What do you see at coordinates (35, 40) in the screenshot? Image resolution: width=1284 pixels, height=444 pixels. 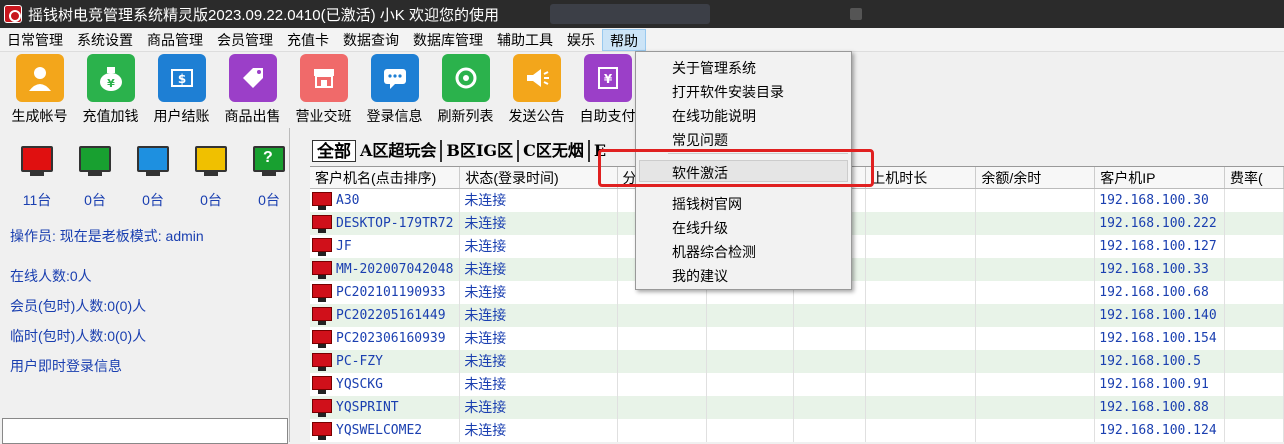 I see `menu-daily: 日常管理` at bounding box center [35, 40].